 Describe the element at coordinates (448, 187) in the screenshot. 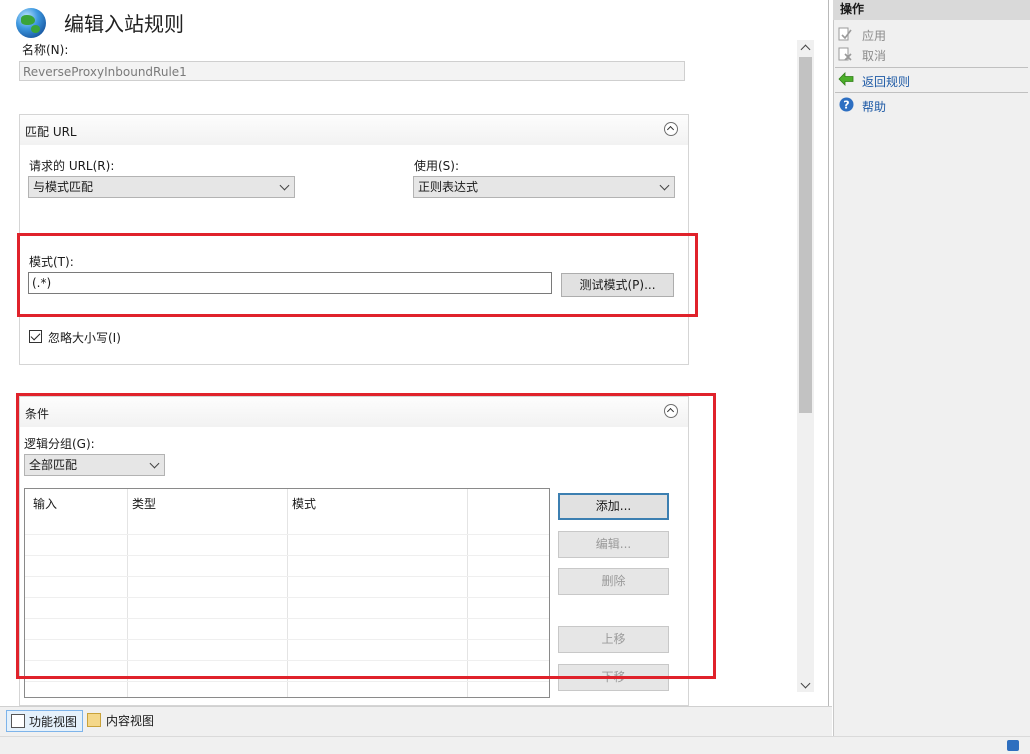

I see `using-value: 正则表达式` at that location.